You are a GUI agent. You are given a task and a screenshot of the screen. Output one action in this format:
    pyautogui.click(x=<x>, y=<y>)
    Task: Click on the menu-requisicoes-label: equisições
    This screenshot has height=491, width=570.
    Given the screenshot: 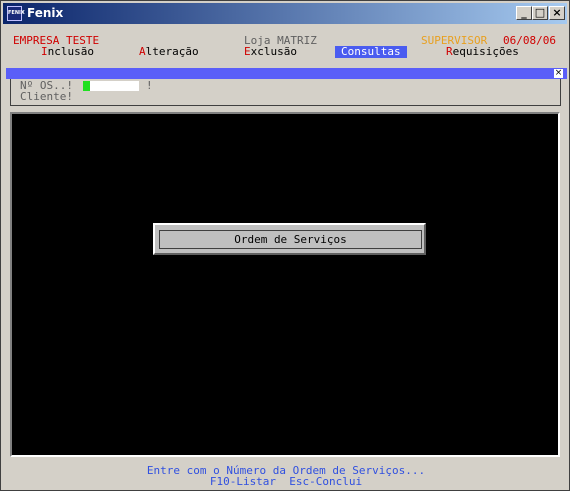 What is the action you would take?
    pyautogui.click(x=485, y=51)
    